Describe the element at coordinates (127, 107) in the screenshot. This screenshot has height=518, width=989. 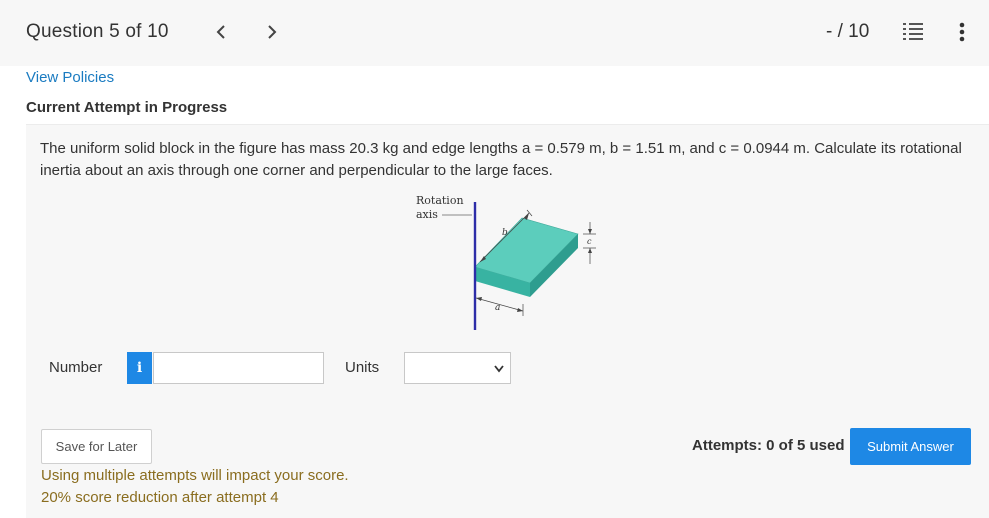
I see `attempt-heading: Current Attempt in Progress` at that location.